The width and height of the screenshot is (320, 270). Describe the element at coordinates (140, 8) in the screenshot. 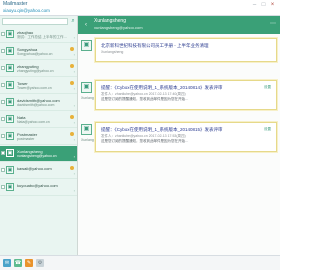

I see `title-bar: Mailmaster xiaoyu.qin@yahoo.com – □ ×` at that location.